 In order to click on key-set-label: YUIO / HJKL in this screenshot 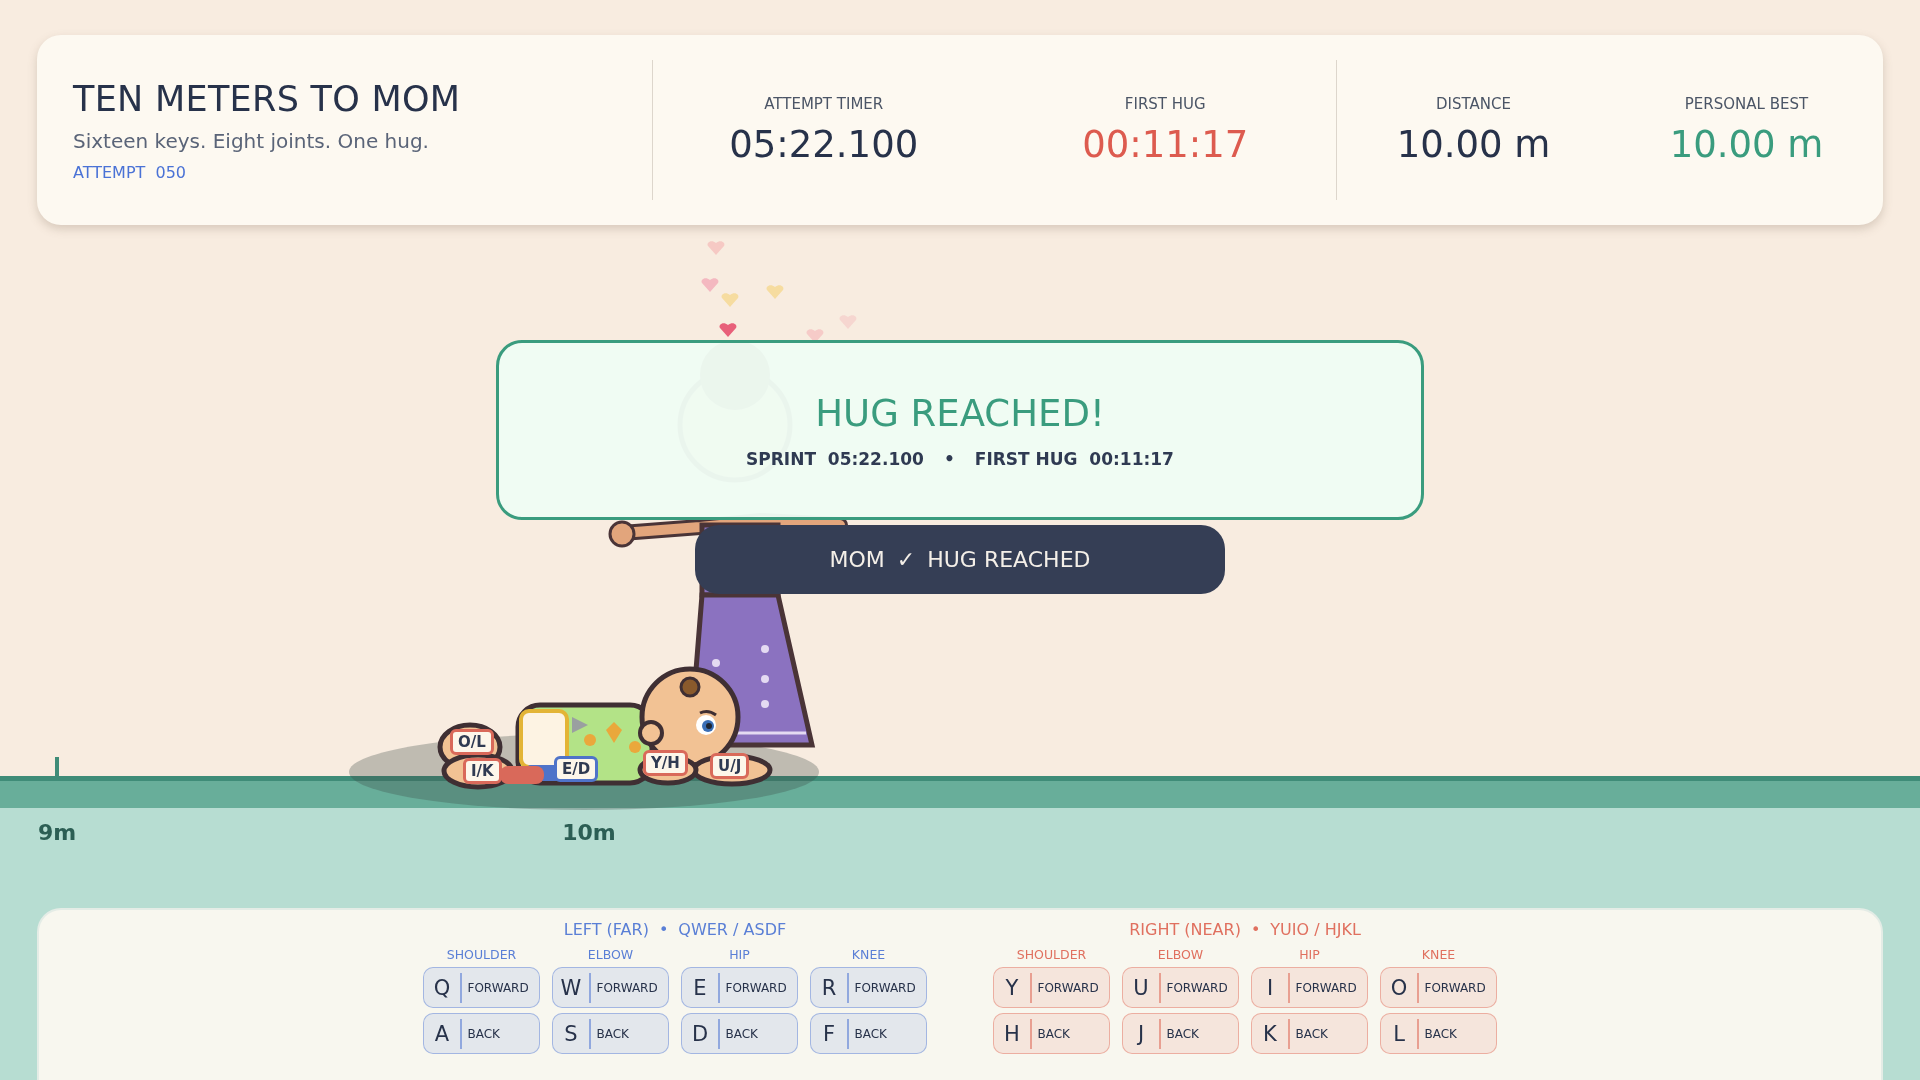, I will do `click(1315, 929)`.